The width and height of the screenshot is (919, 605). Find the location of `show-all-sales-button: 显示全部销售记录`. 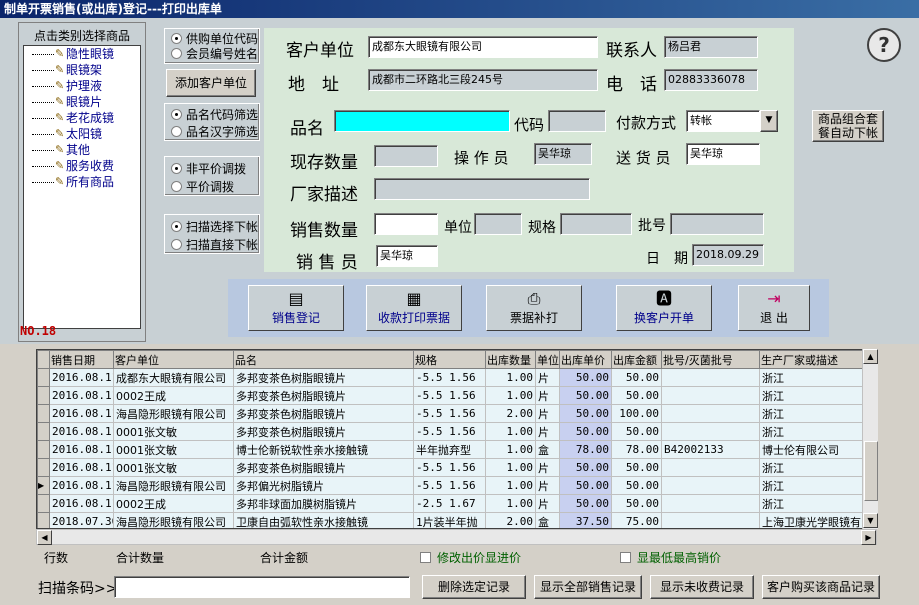

show-all-sales-button: 显示全部销售记录 is located at coordinates (588, 587).